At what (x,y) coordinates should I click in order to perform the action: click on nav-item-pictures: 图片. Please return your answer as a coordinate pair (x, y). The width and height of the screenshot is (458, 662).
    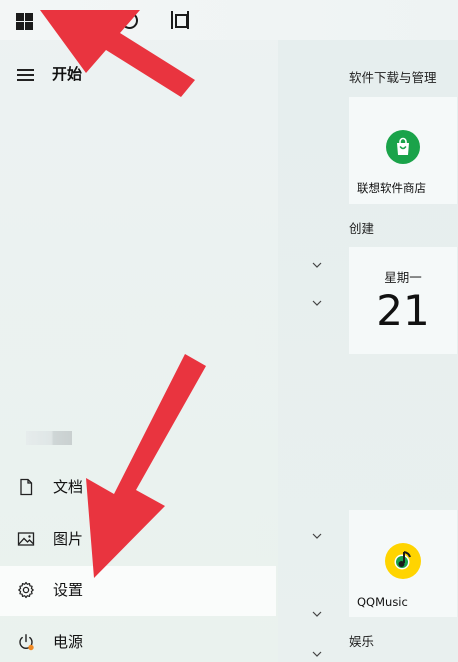
    Looking at the image, I should click on (138, 540).